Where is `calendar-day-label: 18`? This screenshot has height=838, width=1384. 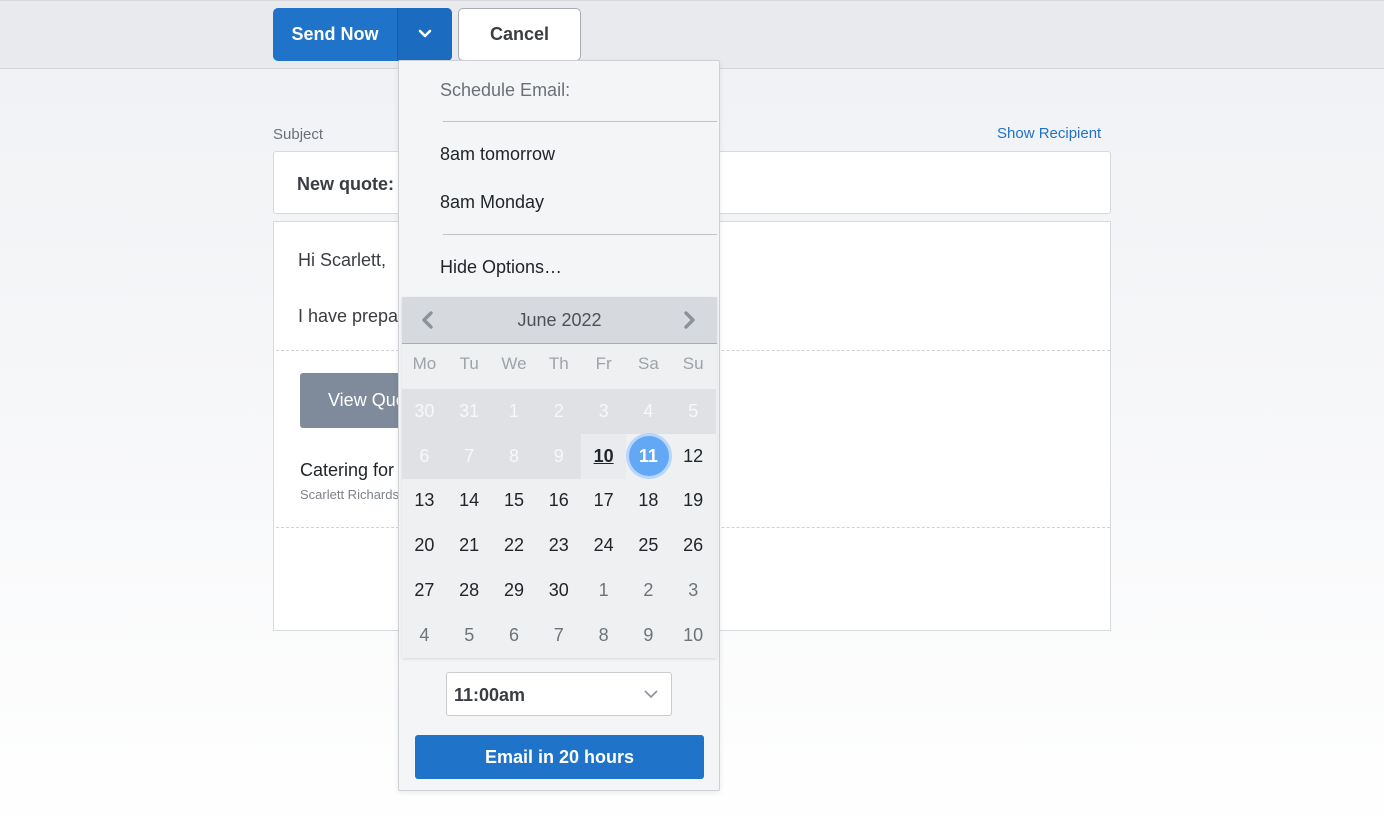 calendar-day-label: 18 is located at coordinates (648, 500).